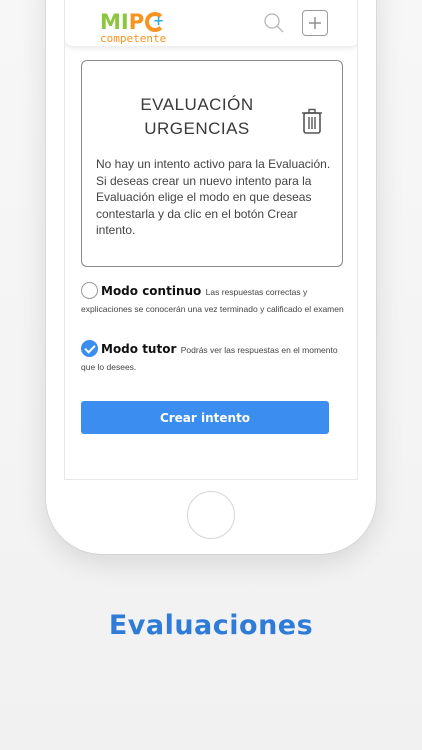  What do you see at coordinates (133, 38) in the screenshot?
I see `logo-subtitle: competente` at bounding box center [133, 38].